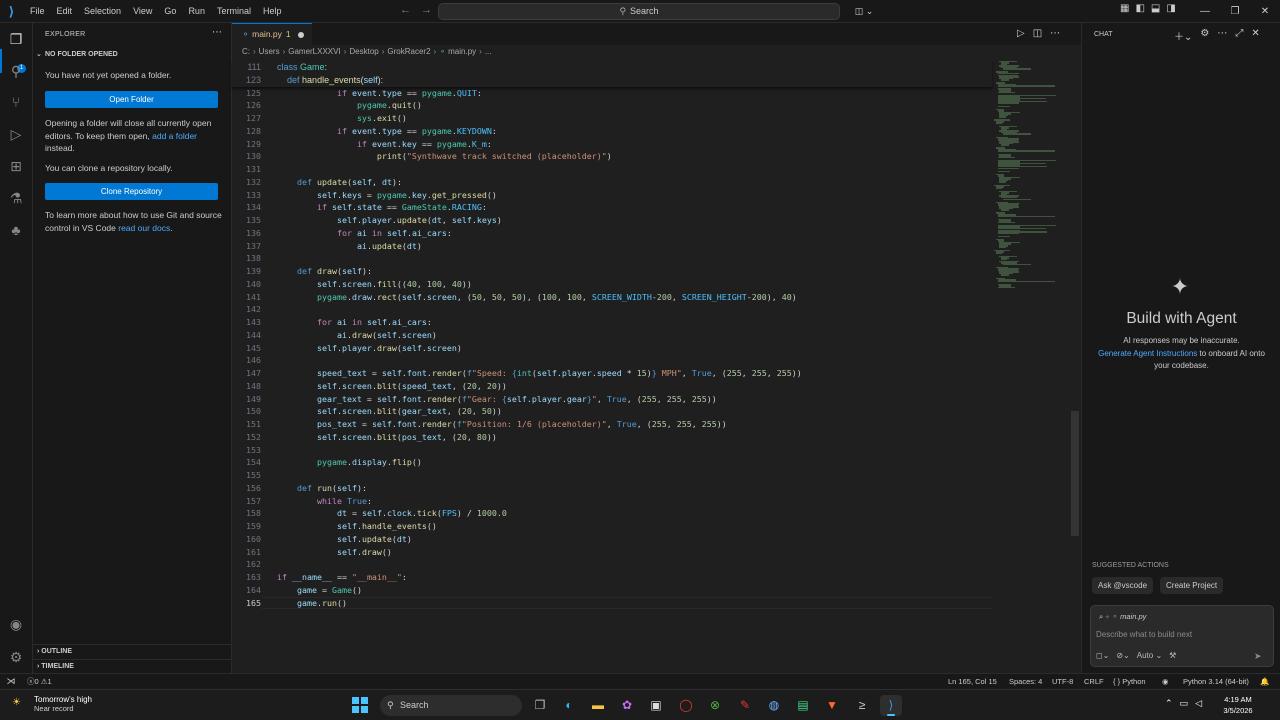  I want to click on code-line: 128 if event.type == pygame.KEYDOWN:, so click(612, 131).